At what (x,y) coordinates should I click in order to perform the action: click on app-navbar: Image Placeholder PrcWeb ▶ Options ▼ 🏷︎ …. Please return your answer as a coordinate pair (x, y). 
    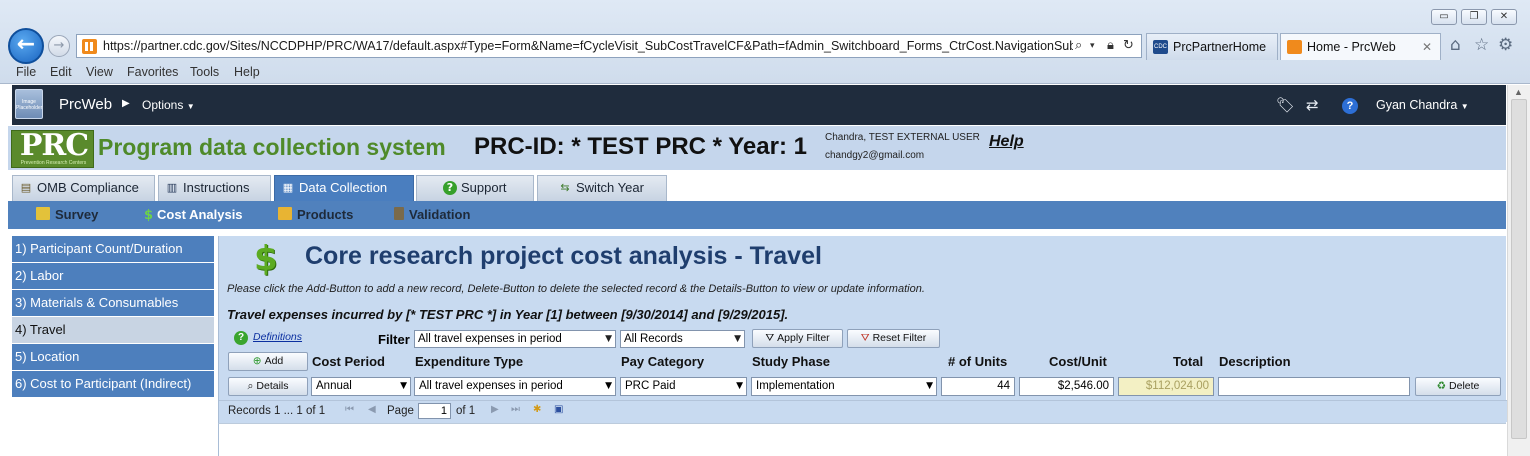
    Looking at the image, I should click on (759, 105).